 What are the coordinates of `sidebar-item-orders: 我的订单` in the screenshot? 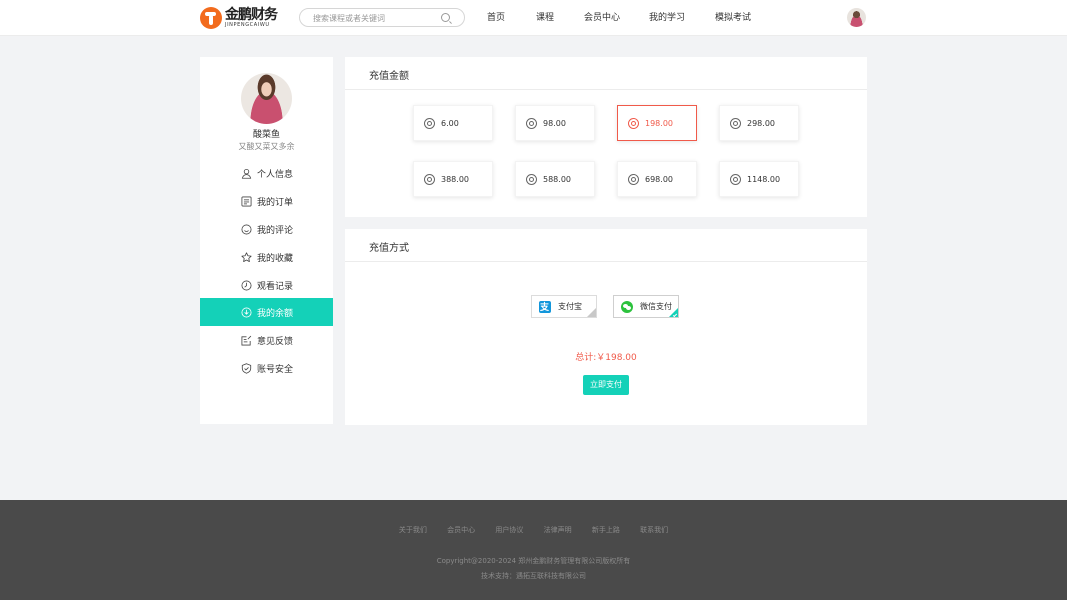 It's located at (266, 201).